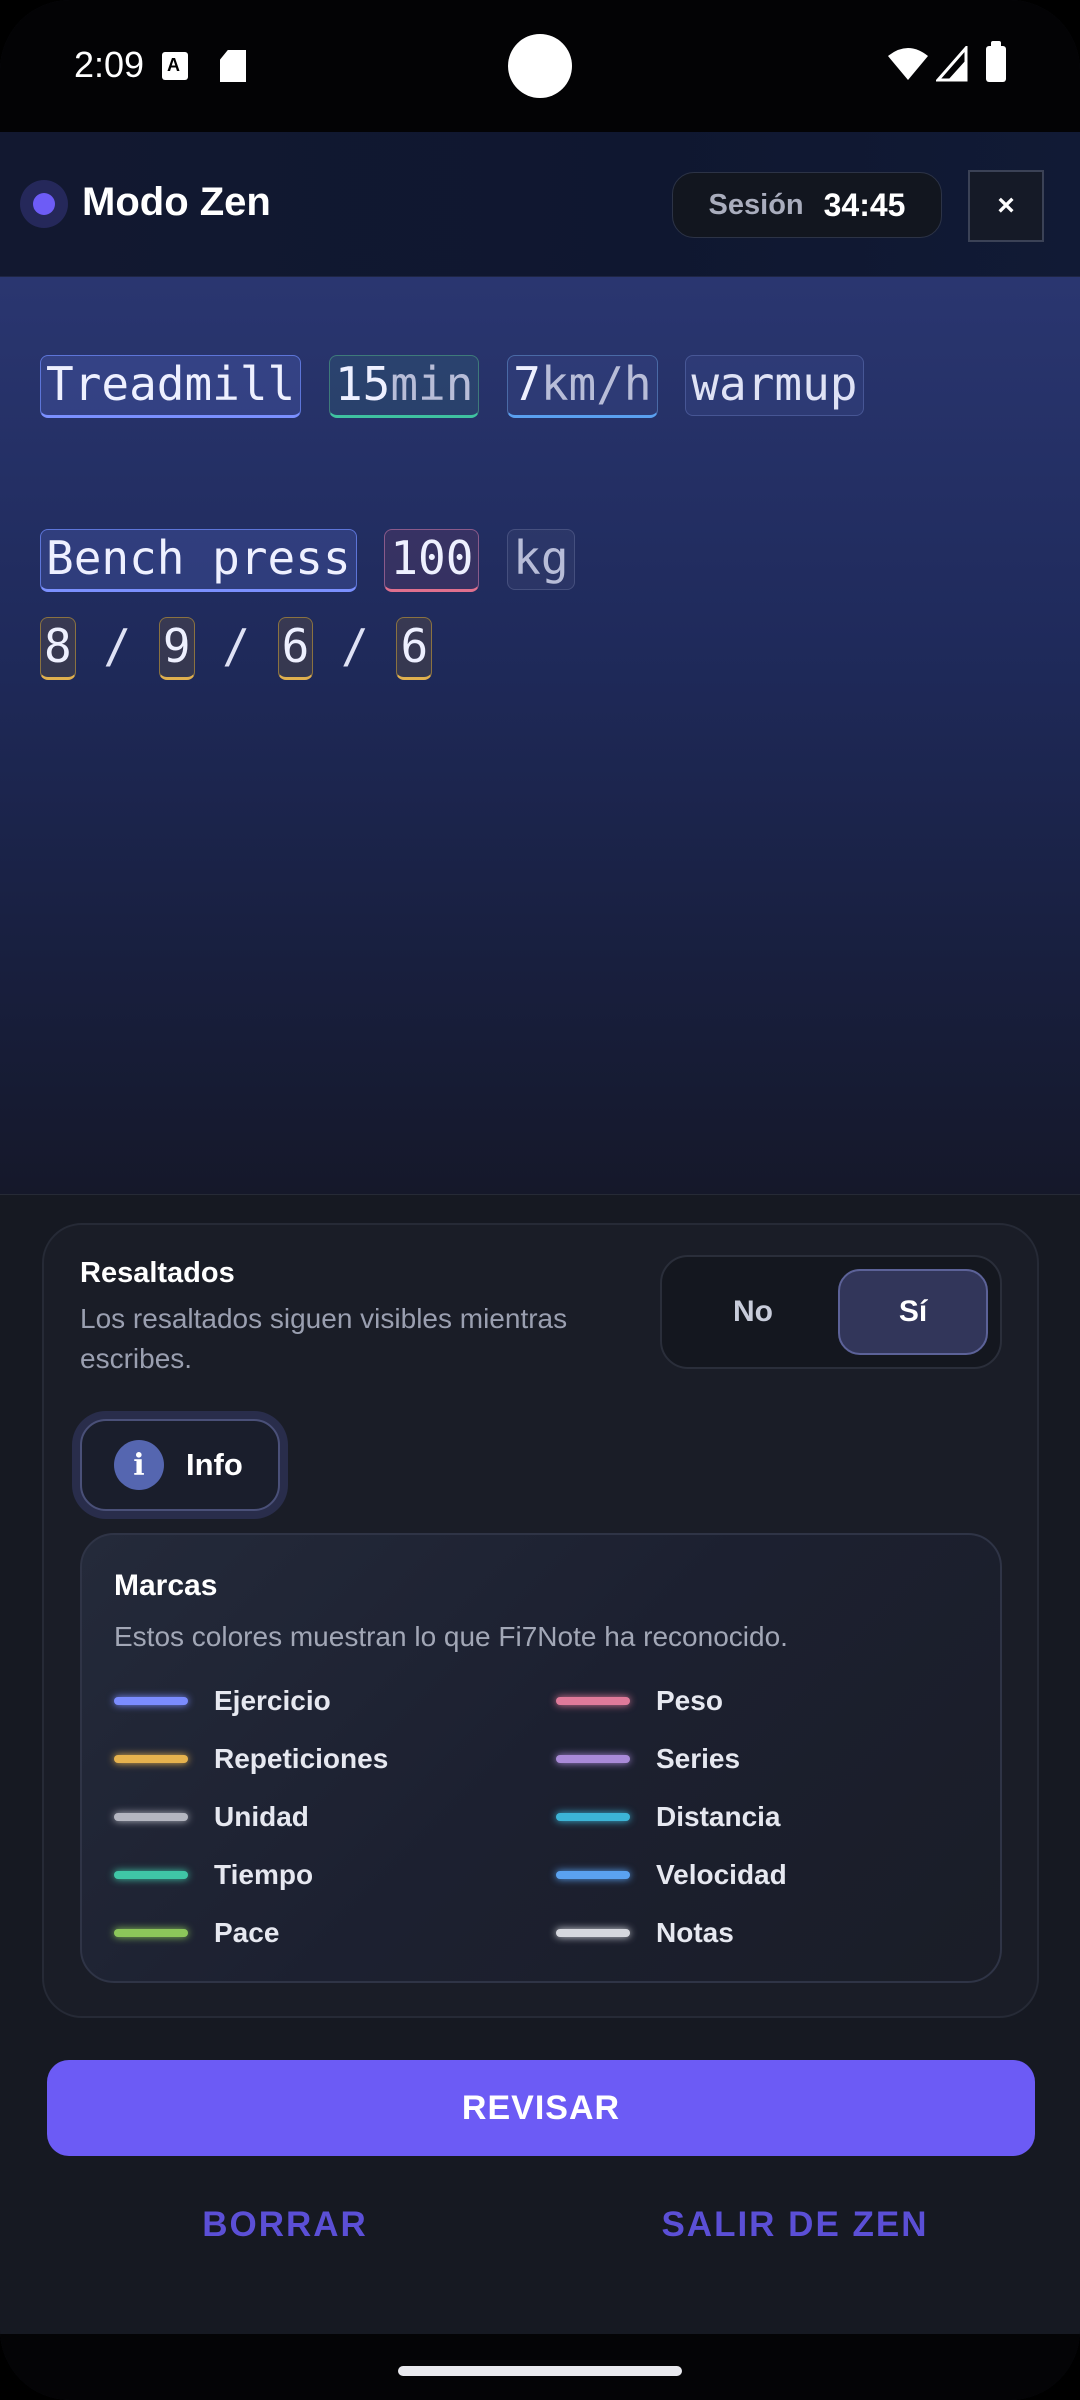 This screenshot has width=1080, height=2400. I want to click on token-reps: 9, so click(176, 648).